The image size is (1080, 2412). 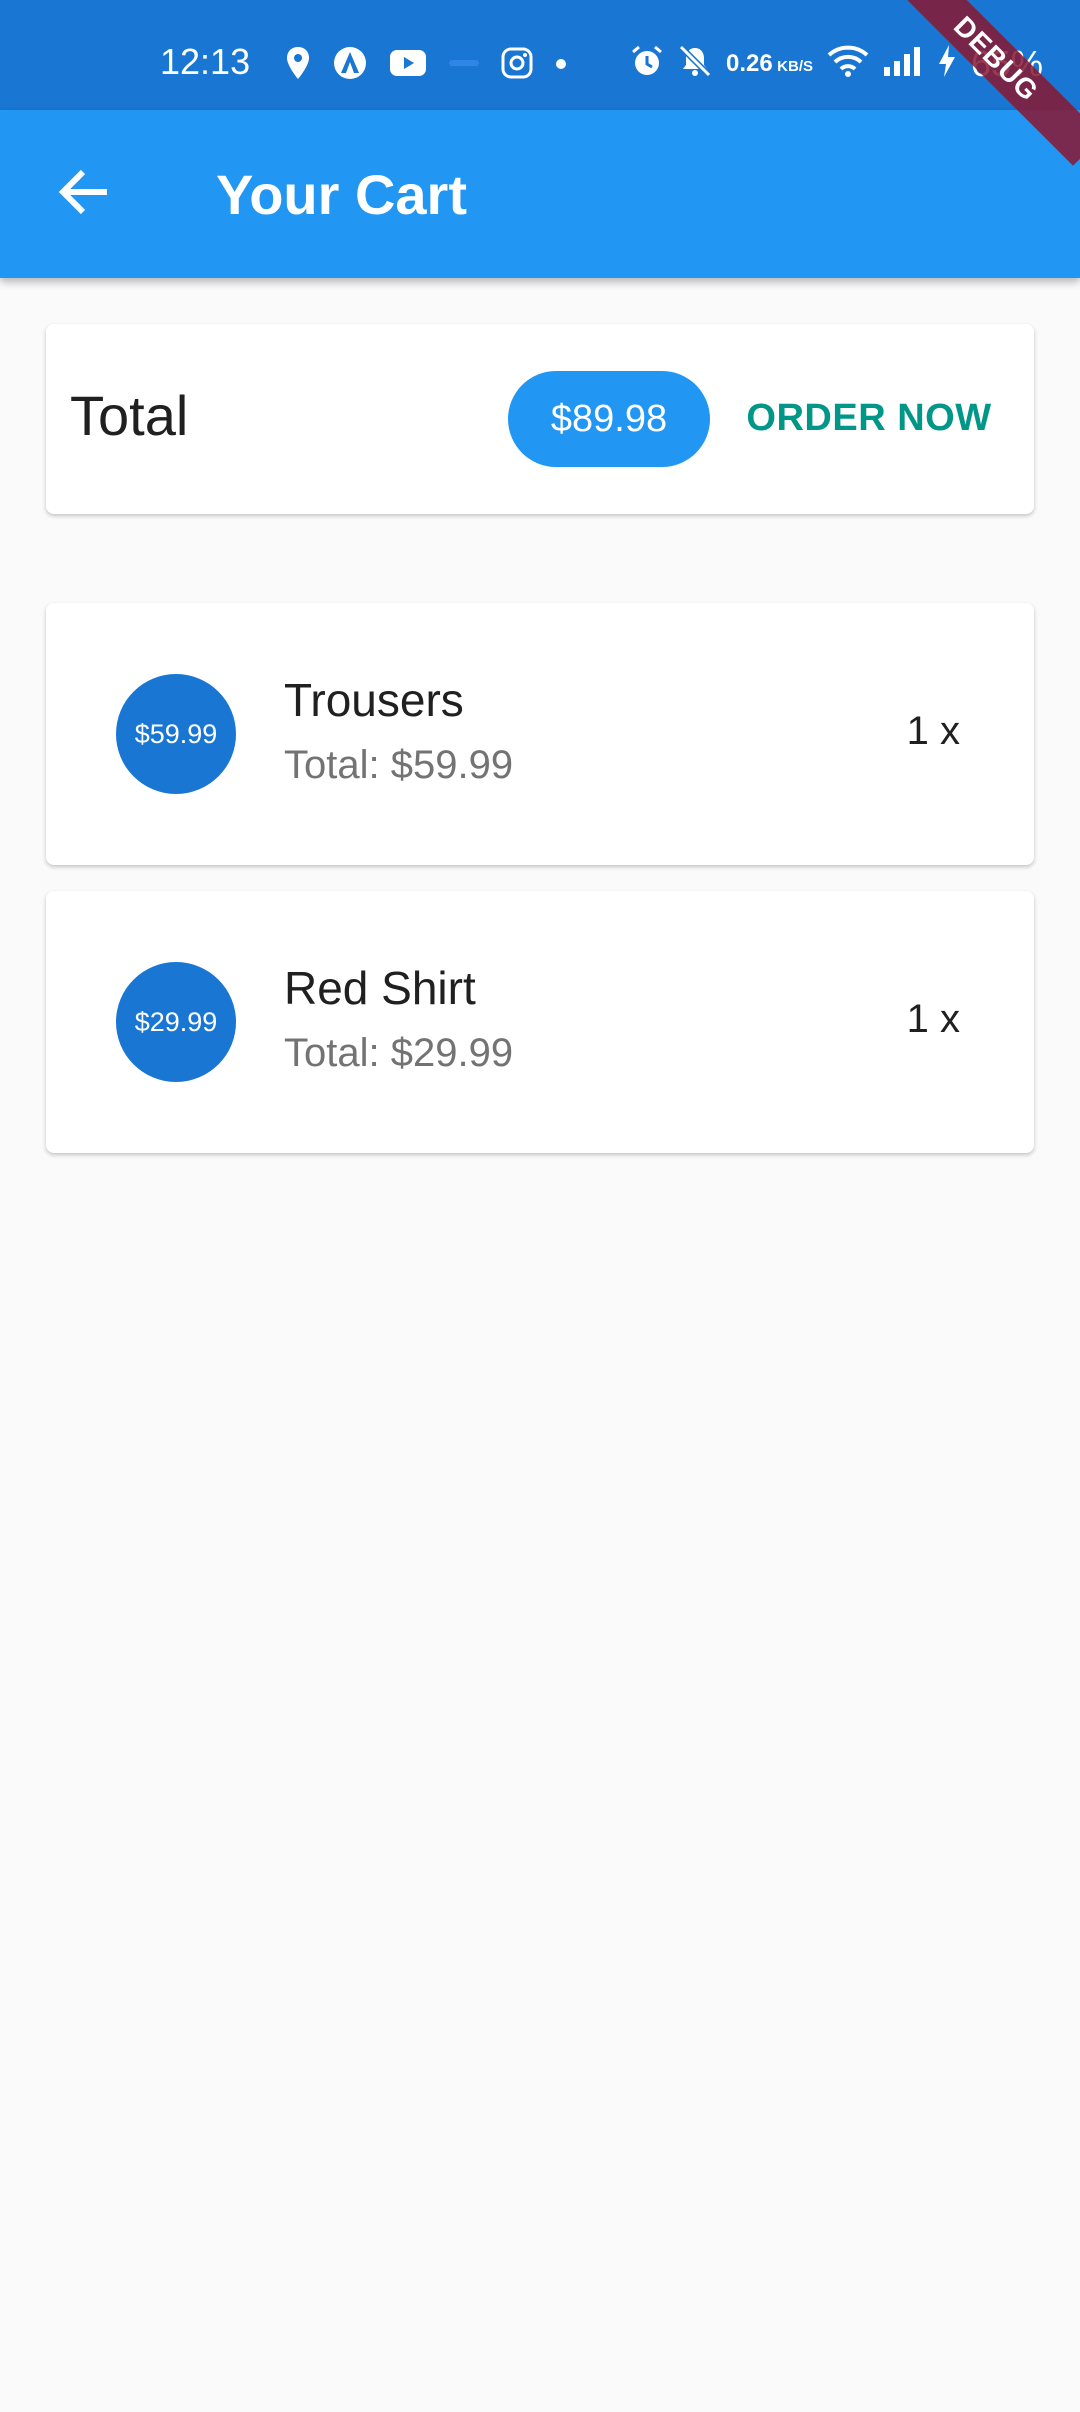 I want to click on instagram-icon, so click(x=517, y=65).